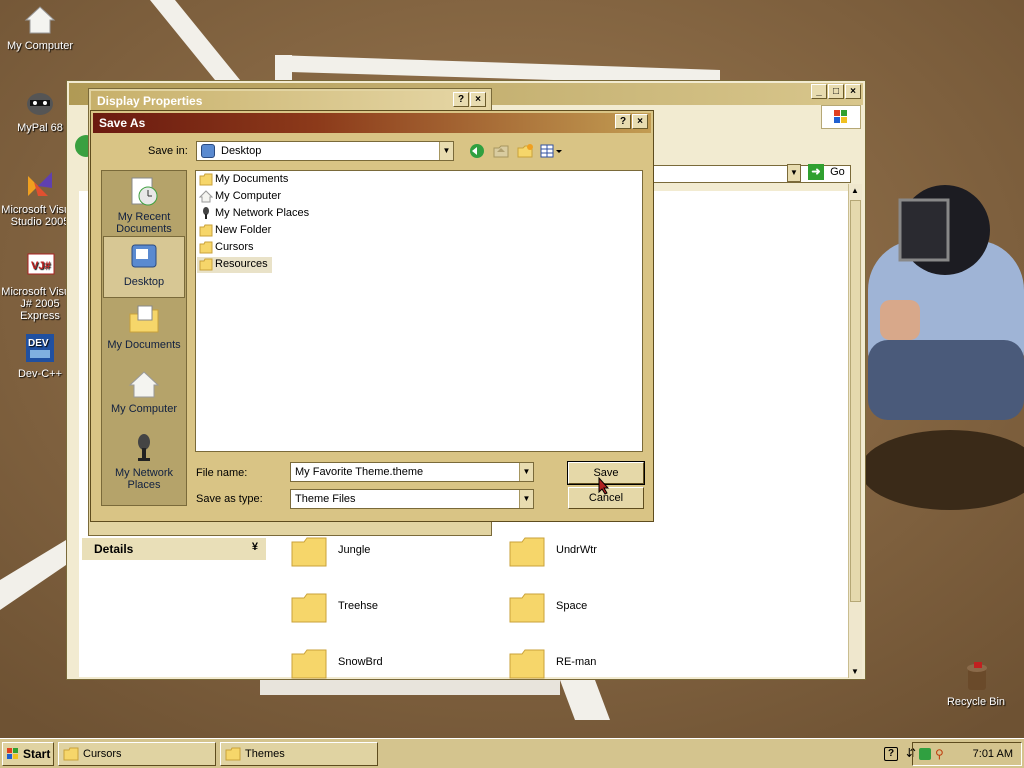  Describe the element at coordinates (390, 666) in the screenshot. I see `folder-item: SnowBrd` at that location.